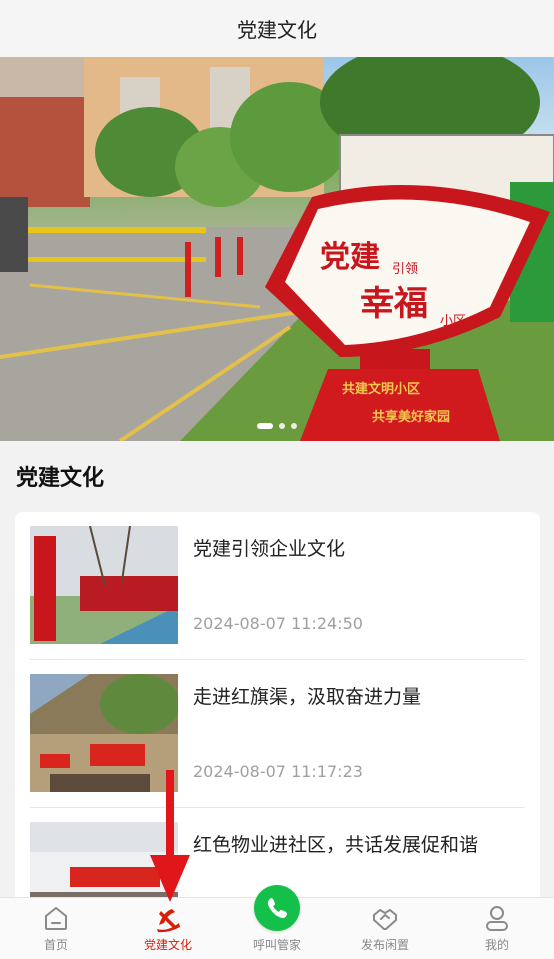 Image resolution: width=554 pixels, height=959 pixels. What do you see at coordinates (394, 304) in the screenshot?
I see `svg-text: 幸福` at bounding box center [394, 304].